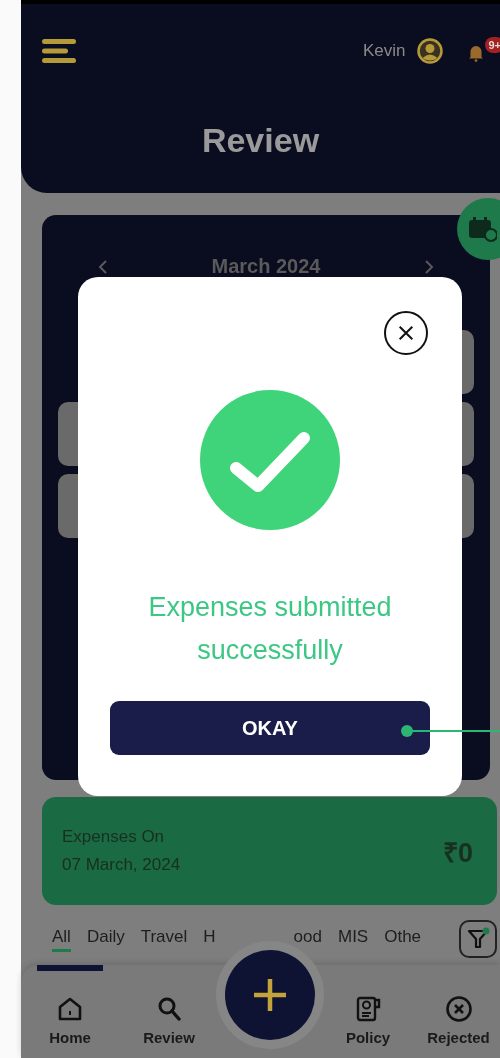  I want to click on summary-amount: ₹0, so click(457, 853).